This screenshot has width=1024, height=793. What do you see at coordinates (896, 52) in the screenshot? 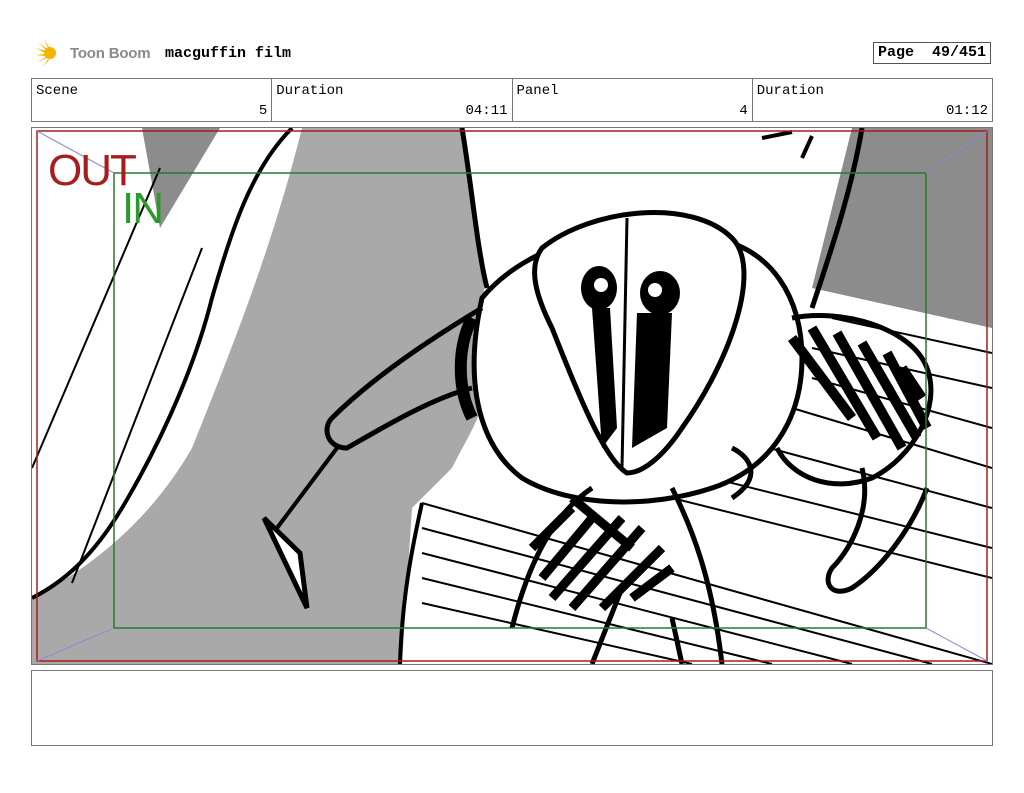
I see `page-label: Page` at bounding box center [896, 52].